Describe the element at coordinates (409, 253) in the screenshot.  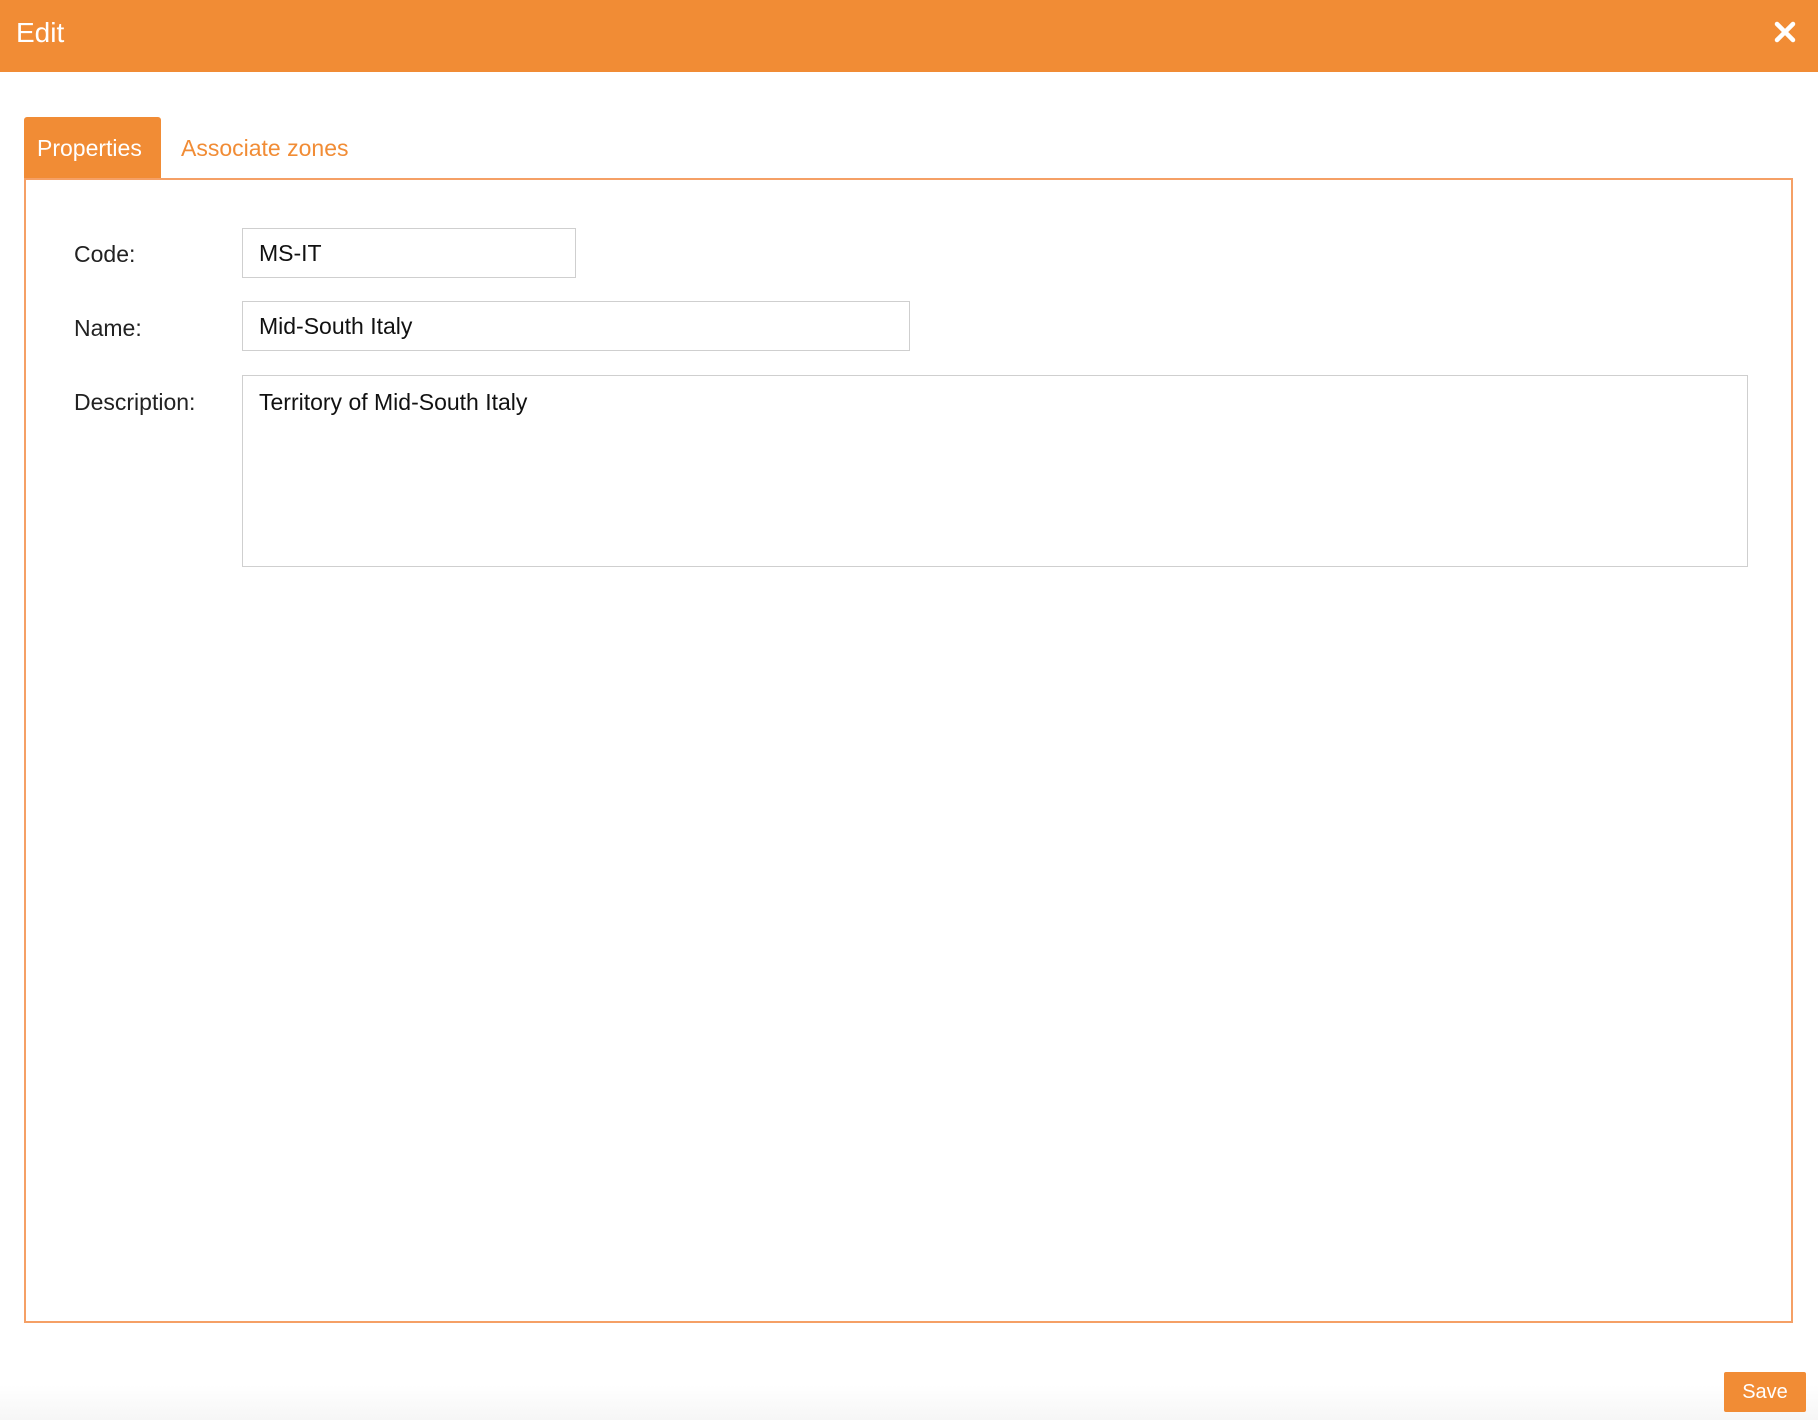
I see `code-input` at that location.